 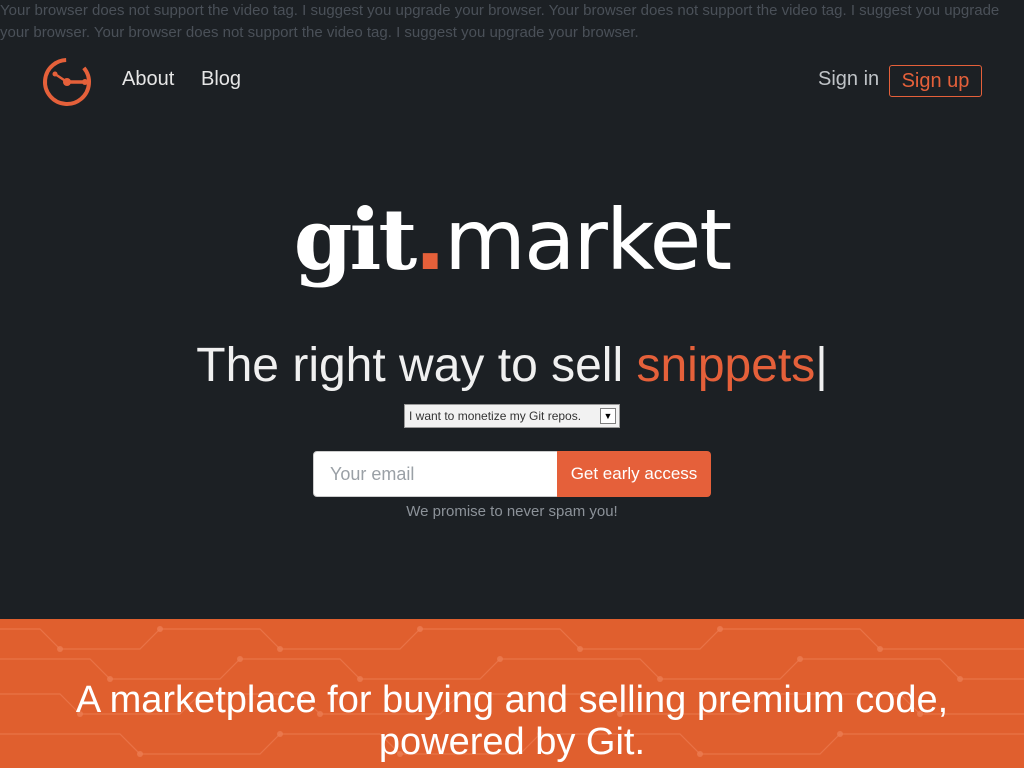 I want to click on intent-select: I want to monetize my Git repos. ▼, so click(x=512, y=416).